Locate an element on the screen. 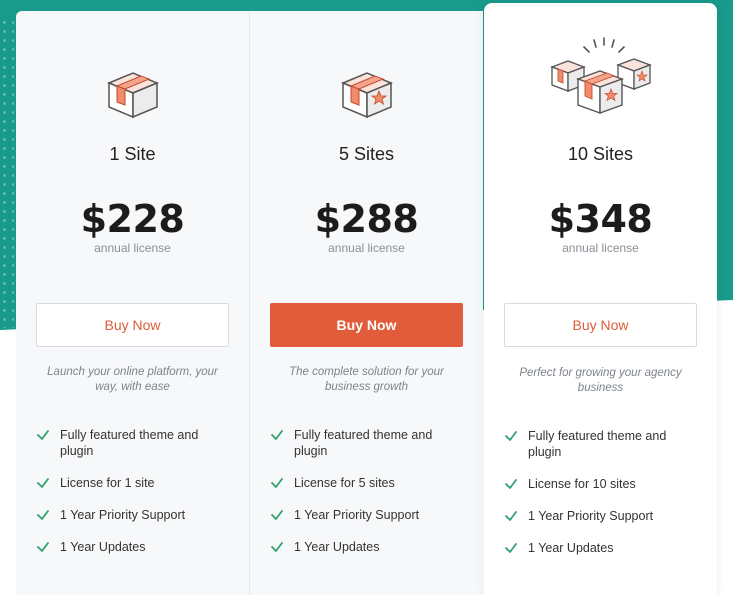 The height and width of the screenshot is (595, 733). plan-tagline: Perfect for growing your agency business is located at coordinates (600, 380).